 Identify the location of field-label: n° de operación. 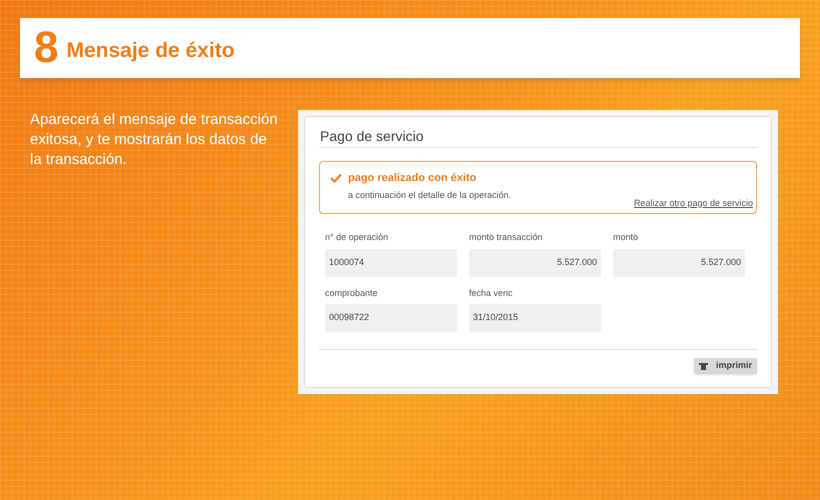
(357, 237).